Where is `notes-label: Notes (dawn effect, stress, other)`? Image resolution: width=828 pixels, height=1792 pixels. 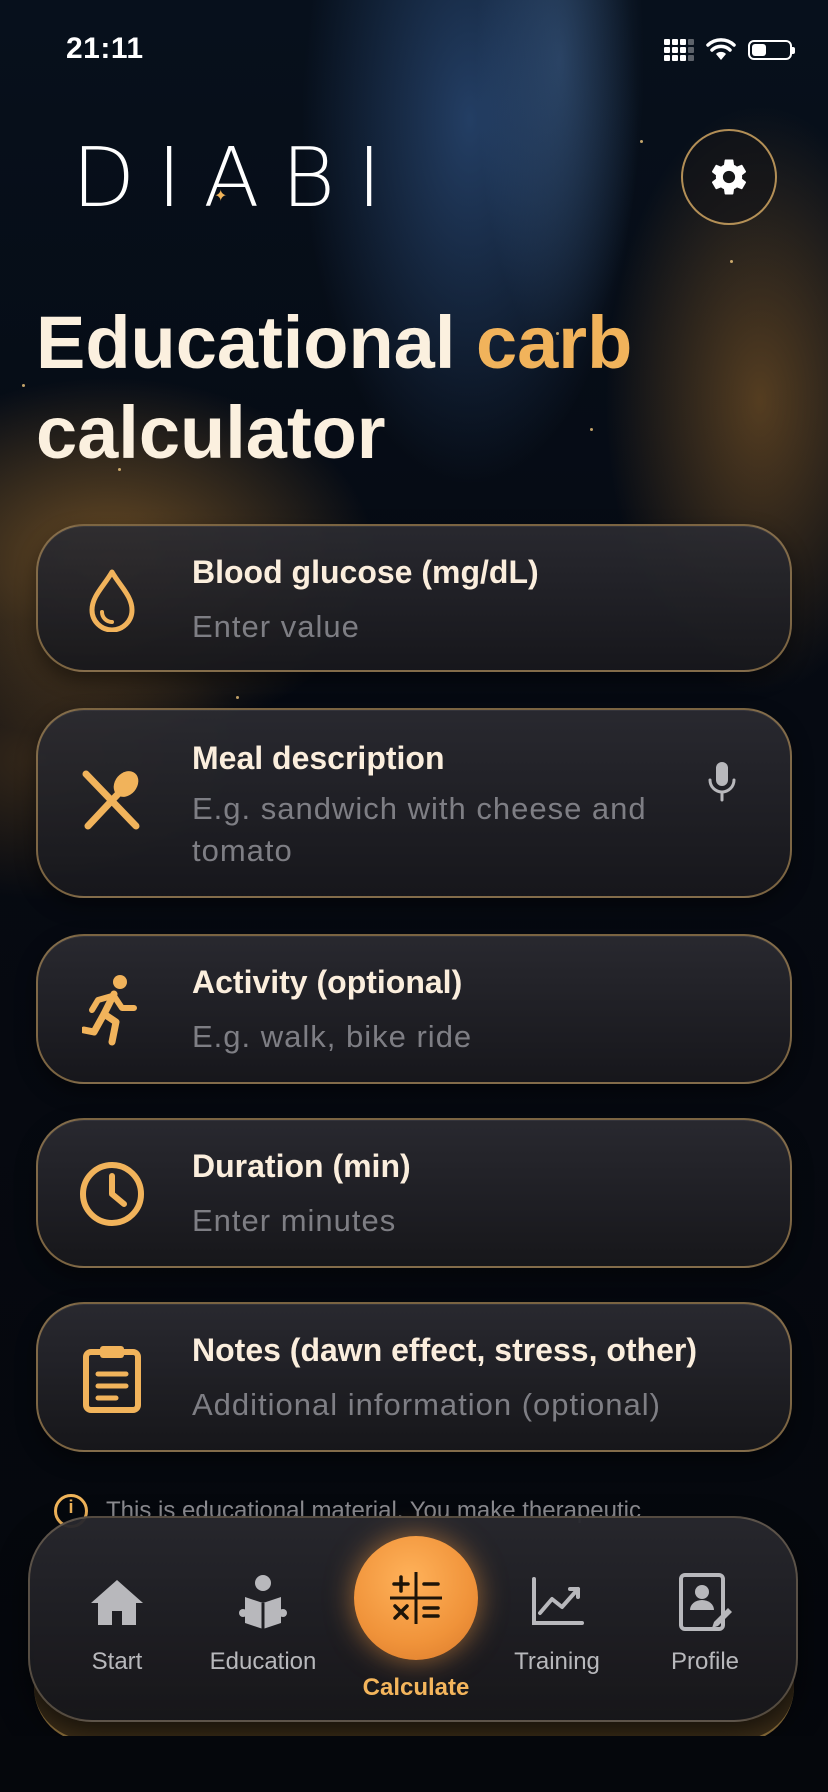 notes-label: Notes (dawn effect, stress, other) is located at coordinates (444, 1350).